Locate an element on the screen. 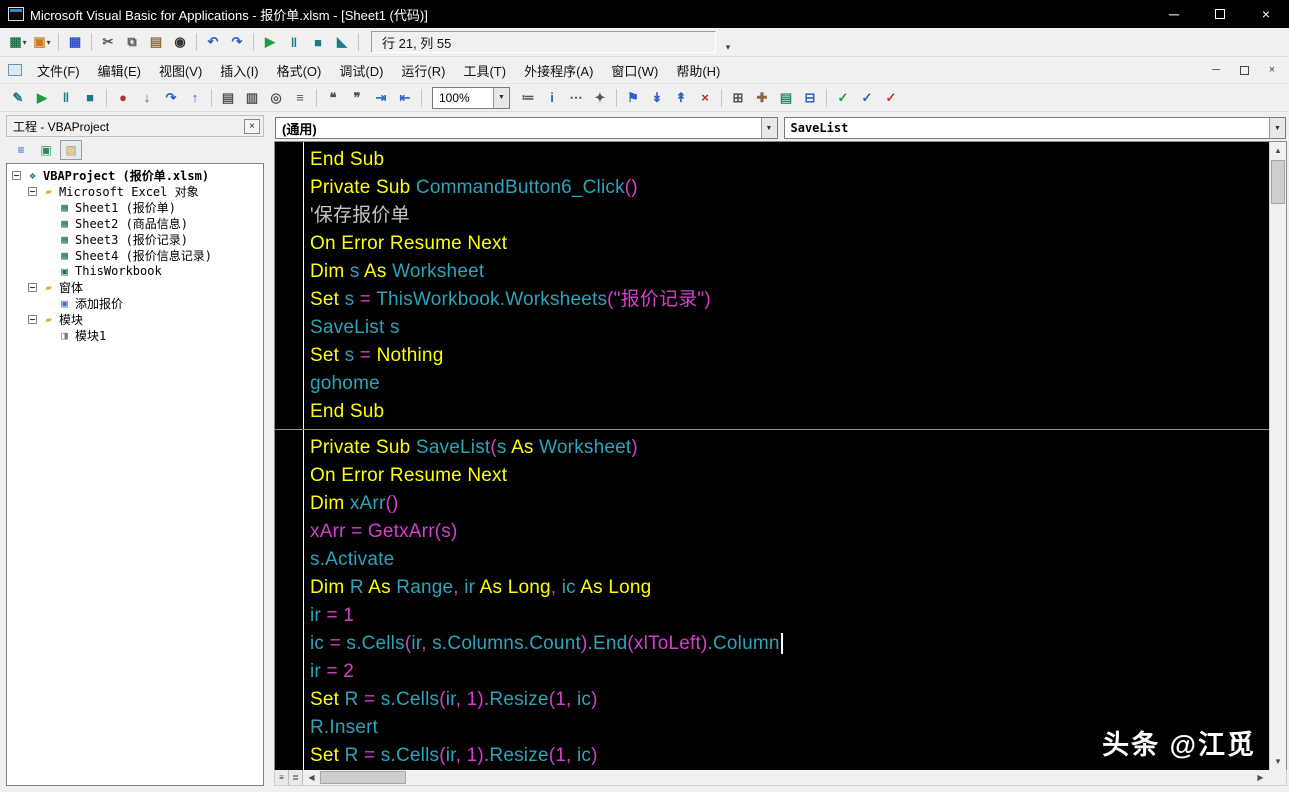 The width and height of the screenshot is (1289, 792). run-button: ▶ is located at coordinates (270, 42).